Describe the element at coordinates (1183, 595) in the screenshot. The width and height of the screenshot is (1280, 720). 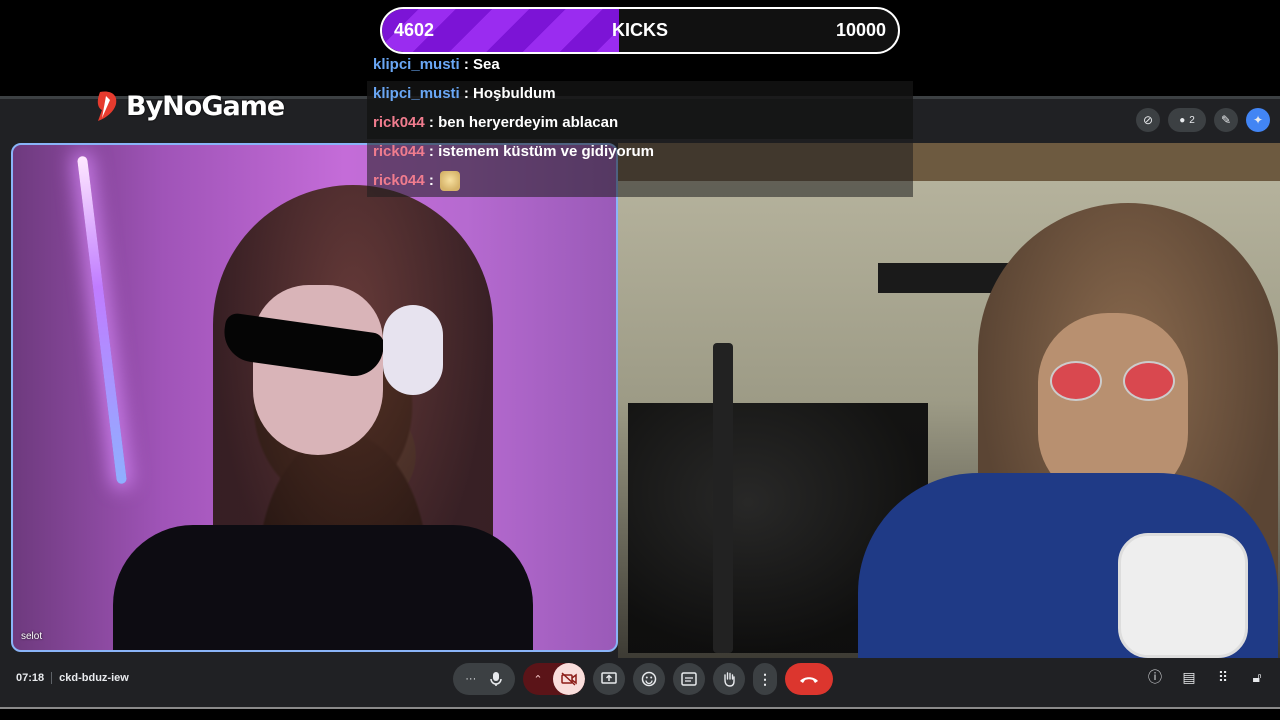
I see `microphone` at that location.